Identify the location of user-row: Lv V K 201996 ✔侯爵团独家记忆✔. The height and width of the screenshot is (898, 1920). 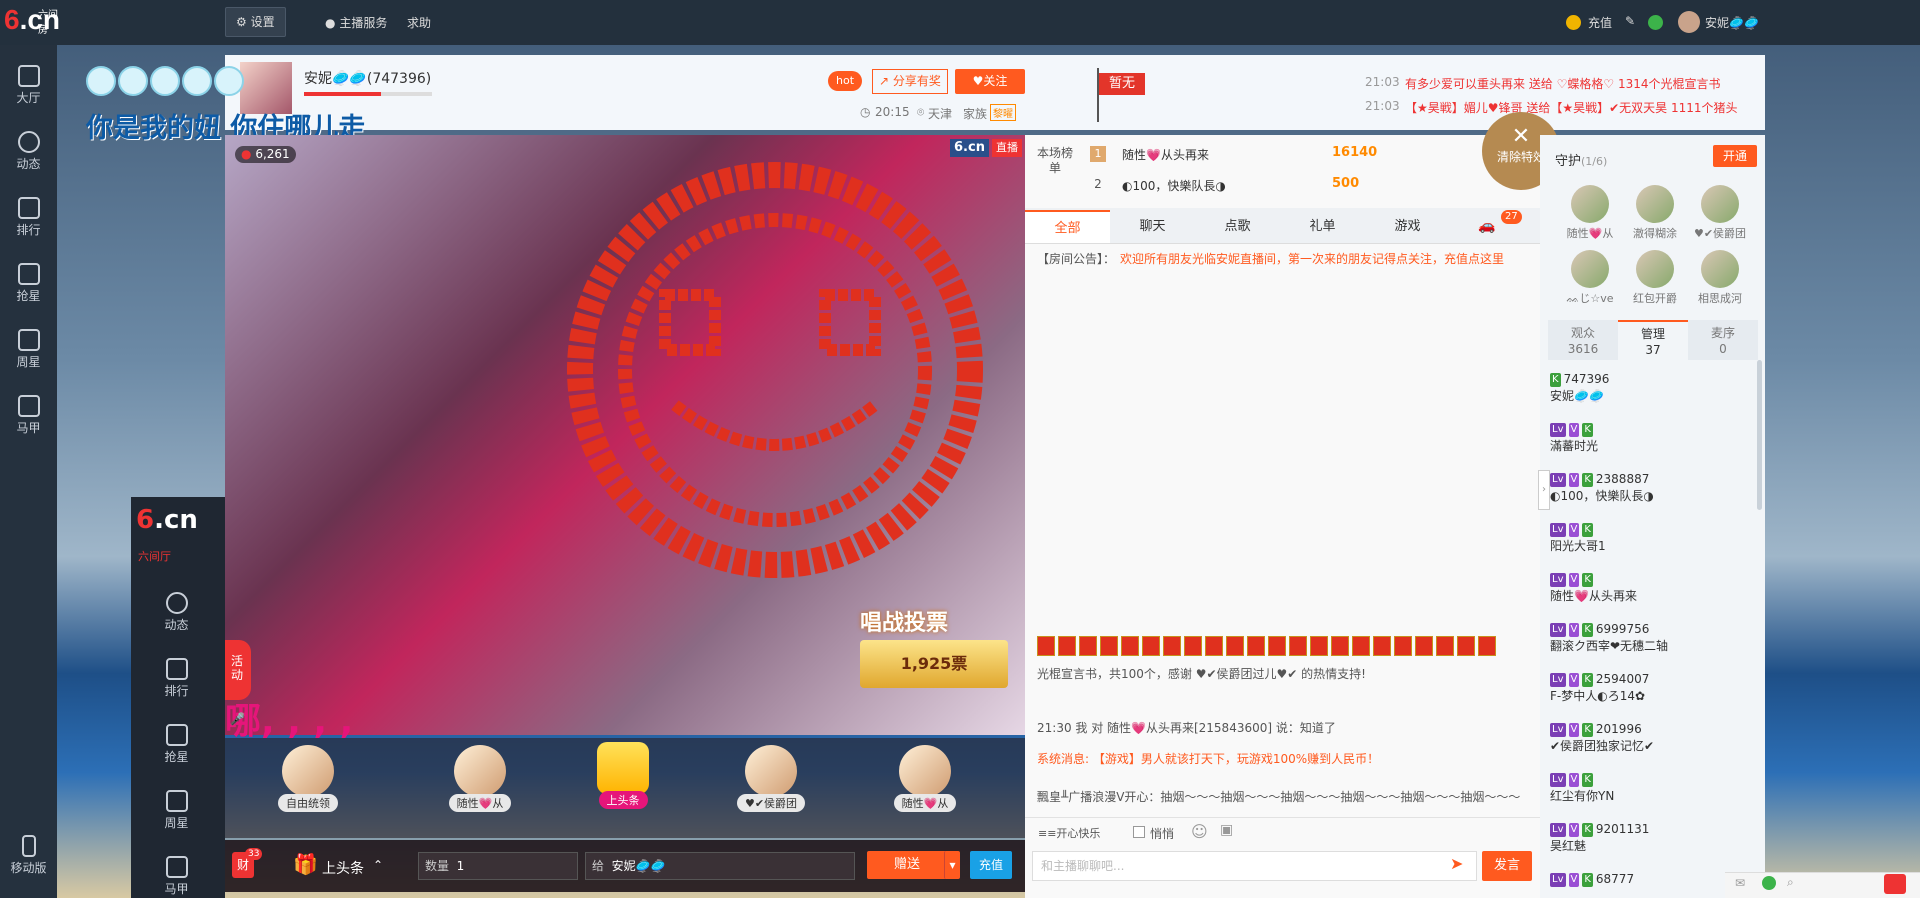
(1655, 738).